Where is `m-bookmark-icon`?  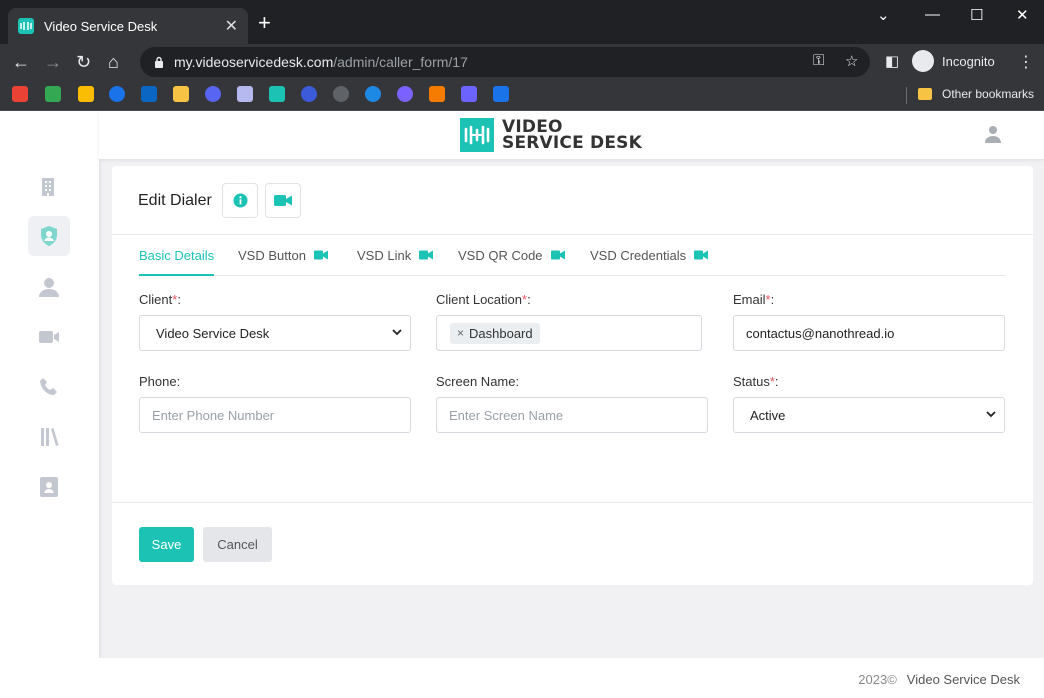 m-bookmark-icon is located at coordinates (405, 94).